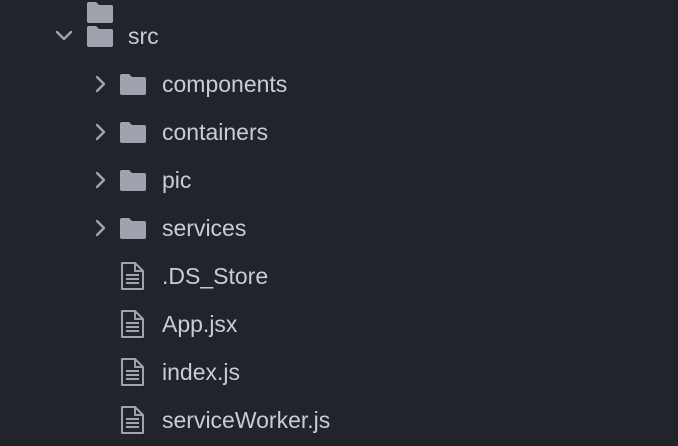  I want to click on chevron-down-icon, so click(64, 36).